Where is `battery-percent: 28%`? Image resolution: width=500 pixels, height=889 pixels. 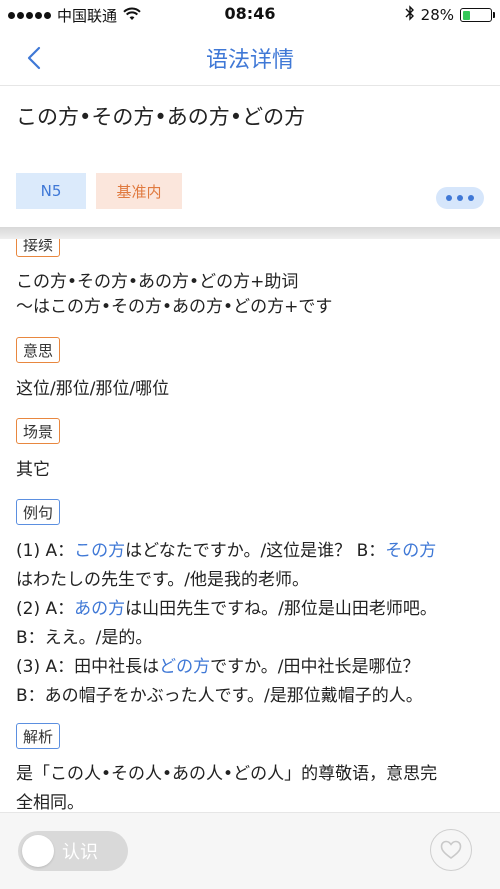
battery-percent: 28% is located at coordinates (437, 15).